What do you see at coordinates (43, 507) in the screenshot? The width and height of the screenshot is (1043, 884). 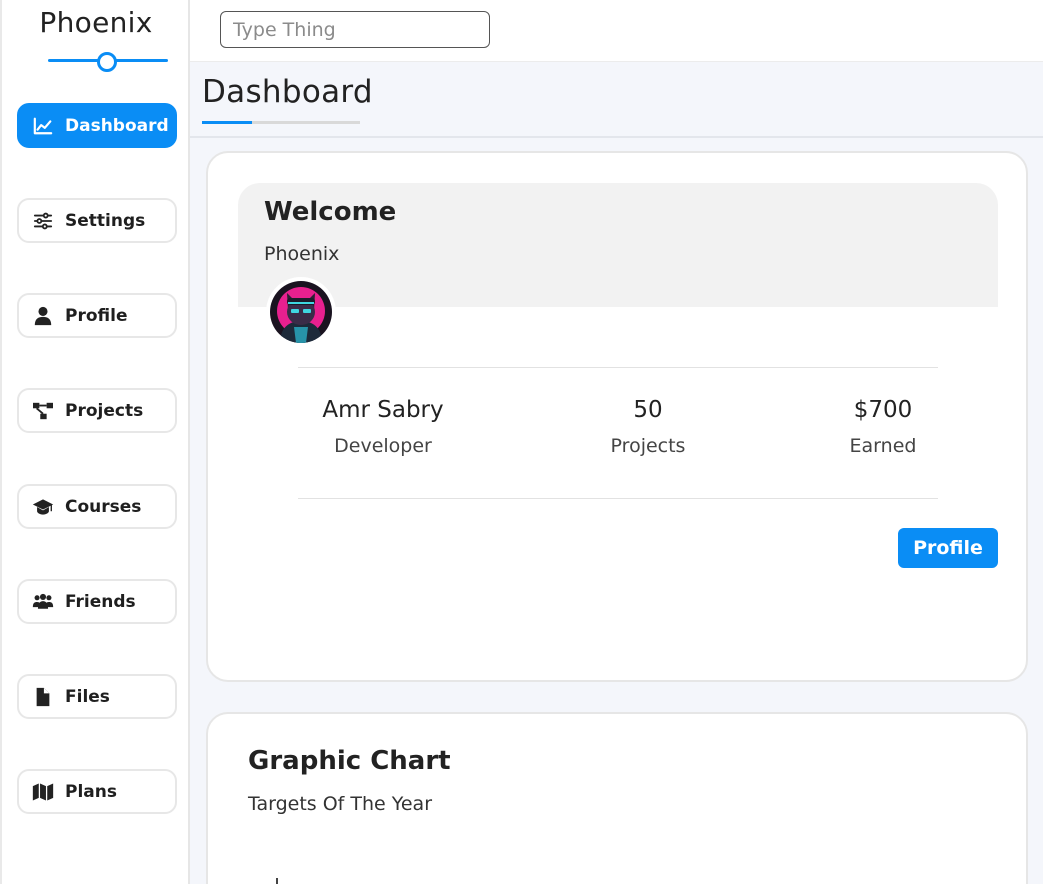 I see `graduation-cap-icon` at bounding box center [43, 507].